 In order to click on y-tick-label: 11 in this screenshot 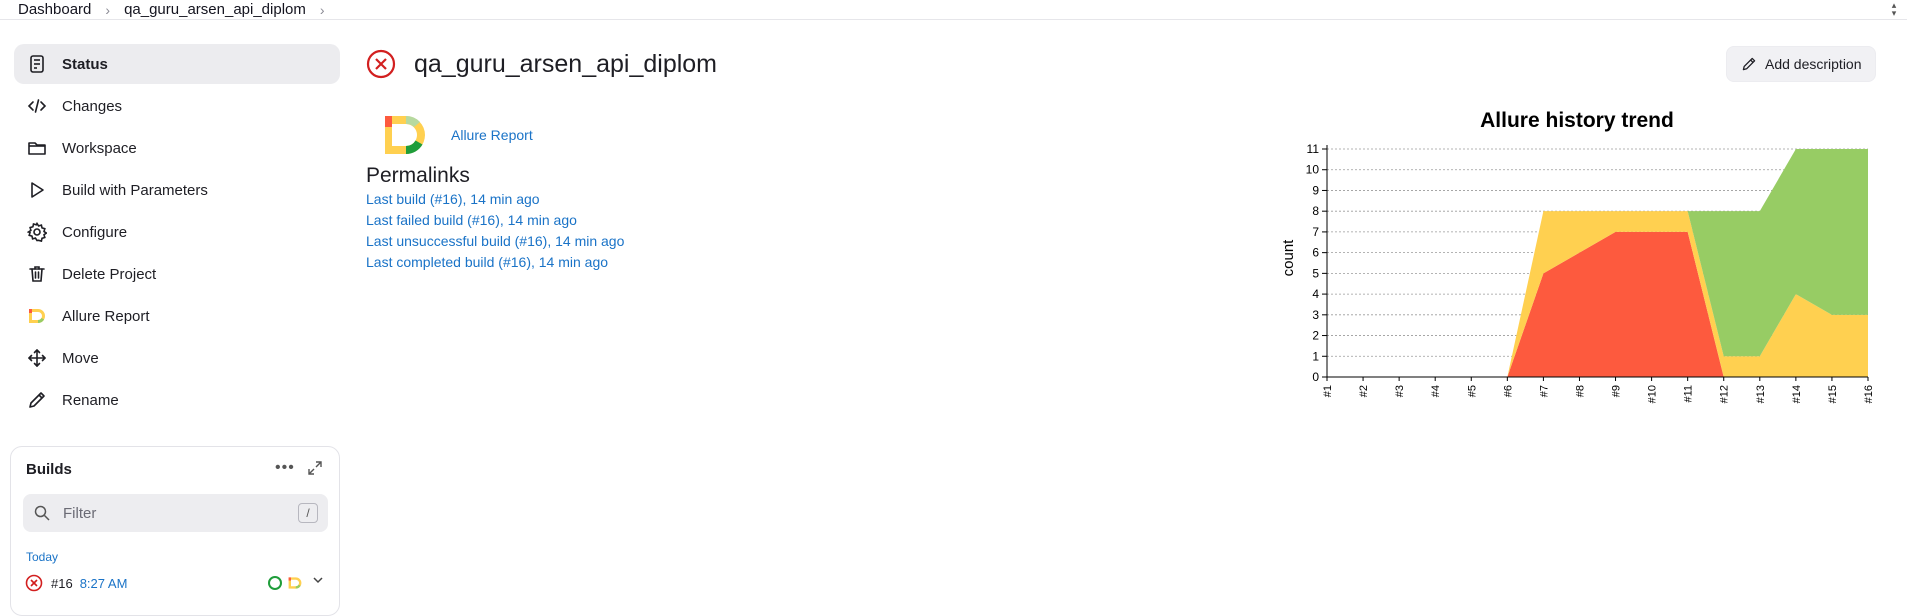, I will do `click(1313, 149)`.